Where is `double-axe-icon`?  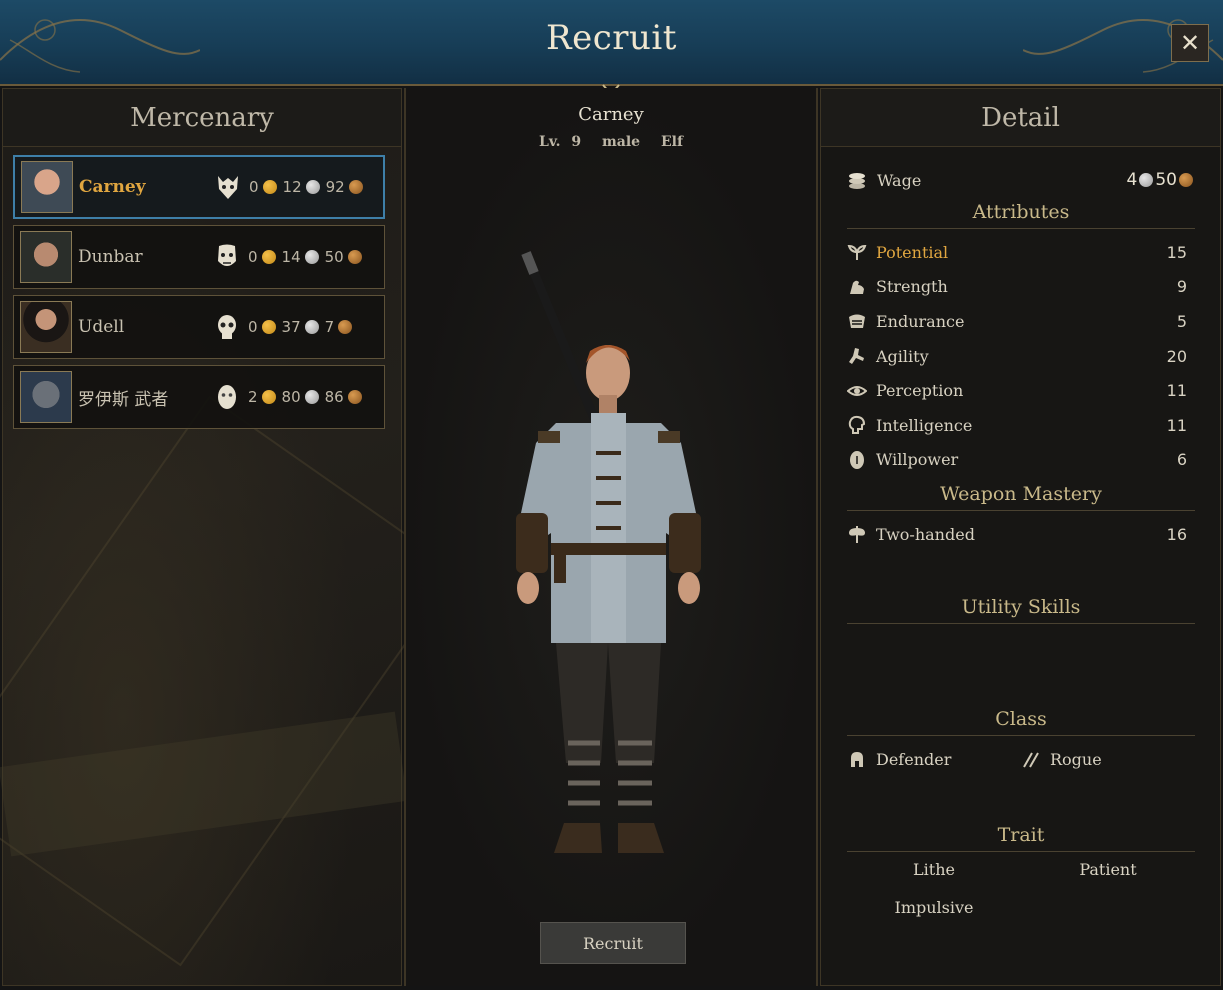
double-axe-icon is located at coordinates (857, 535).